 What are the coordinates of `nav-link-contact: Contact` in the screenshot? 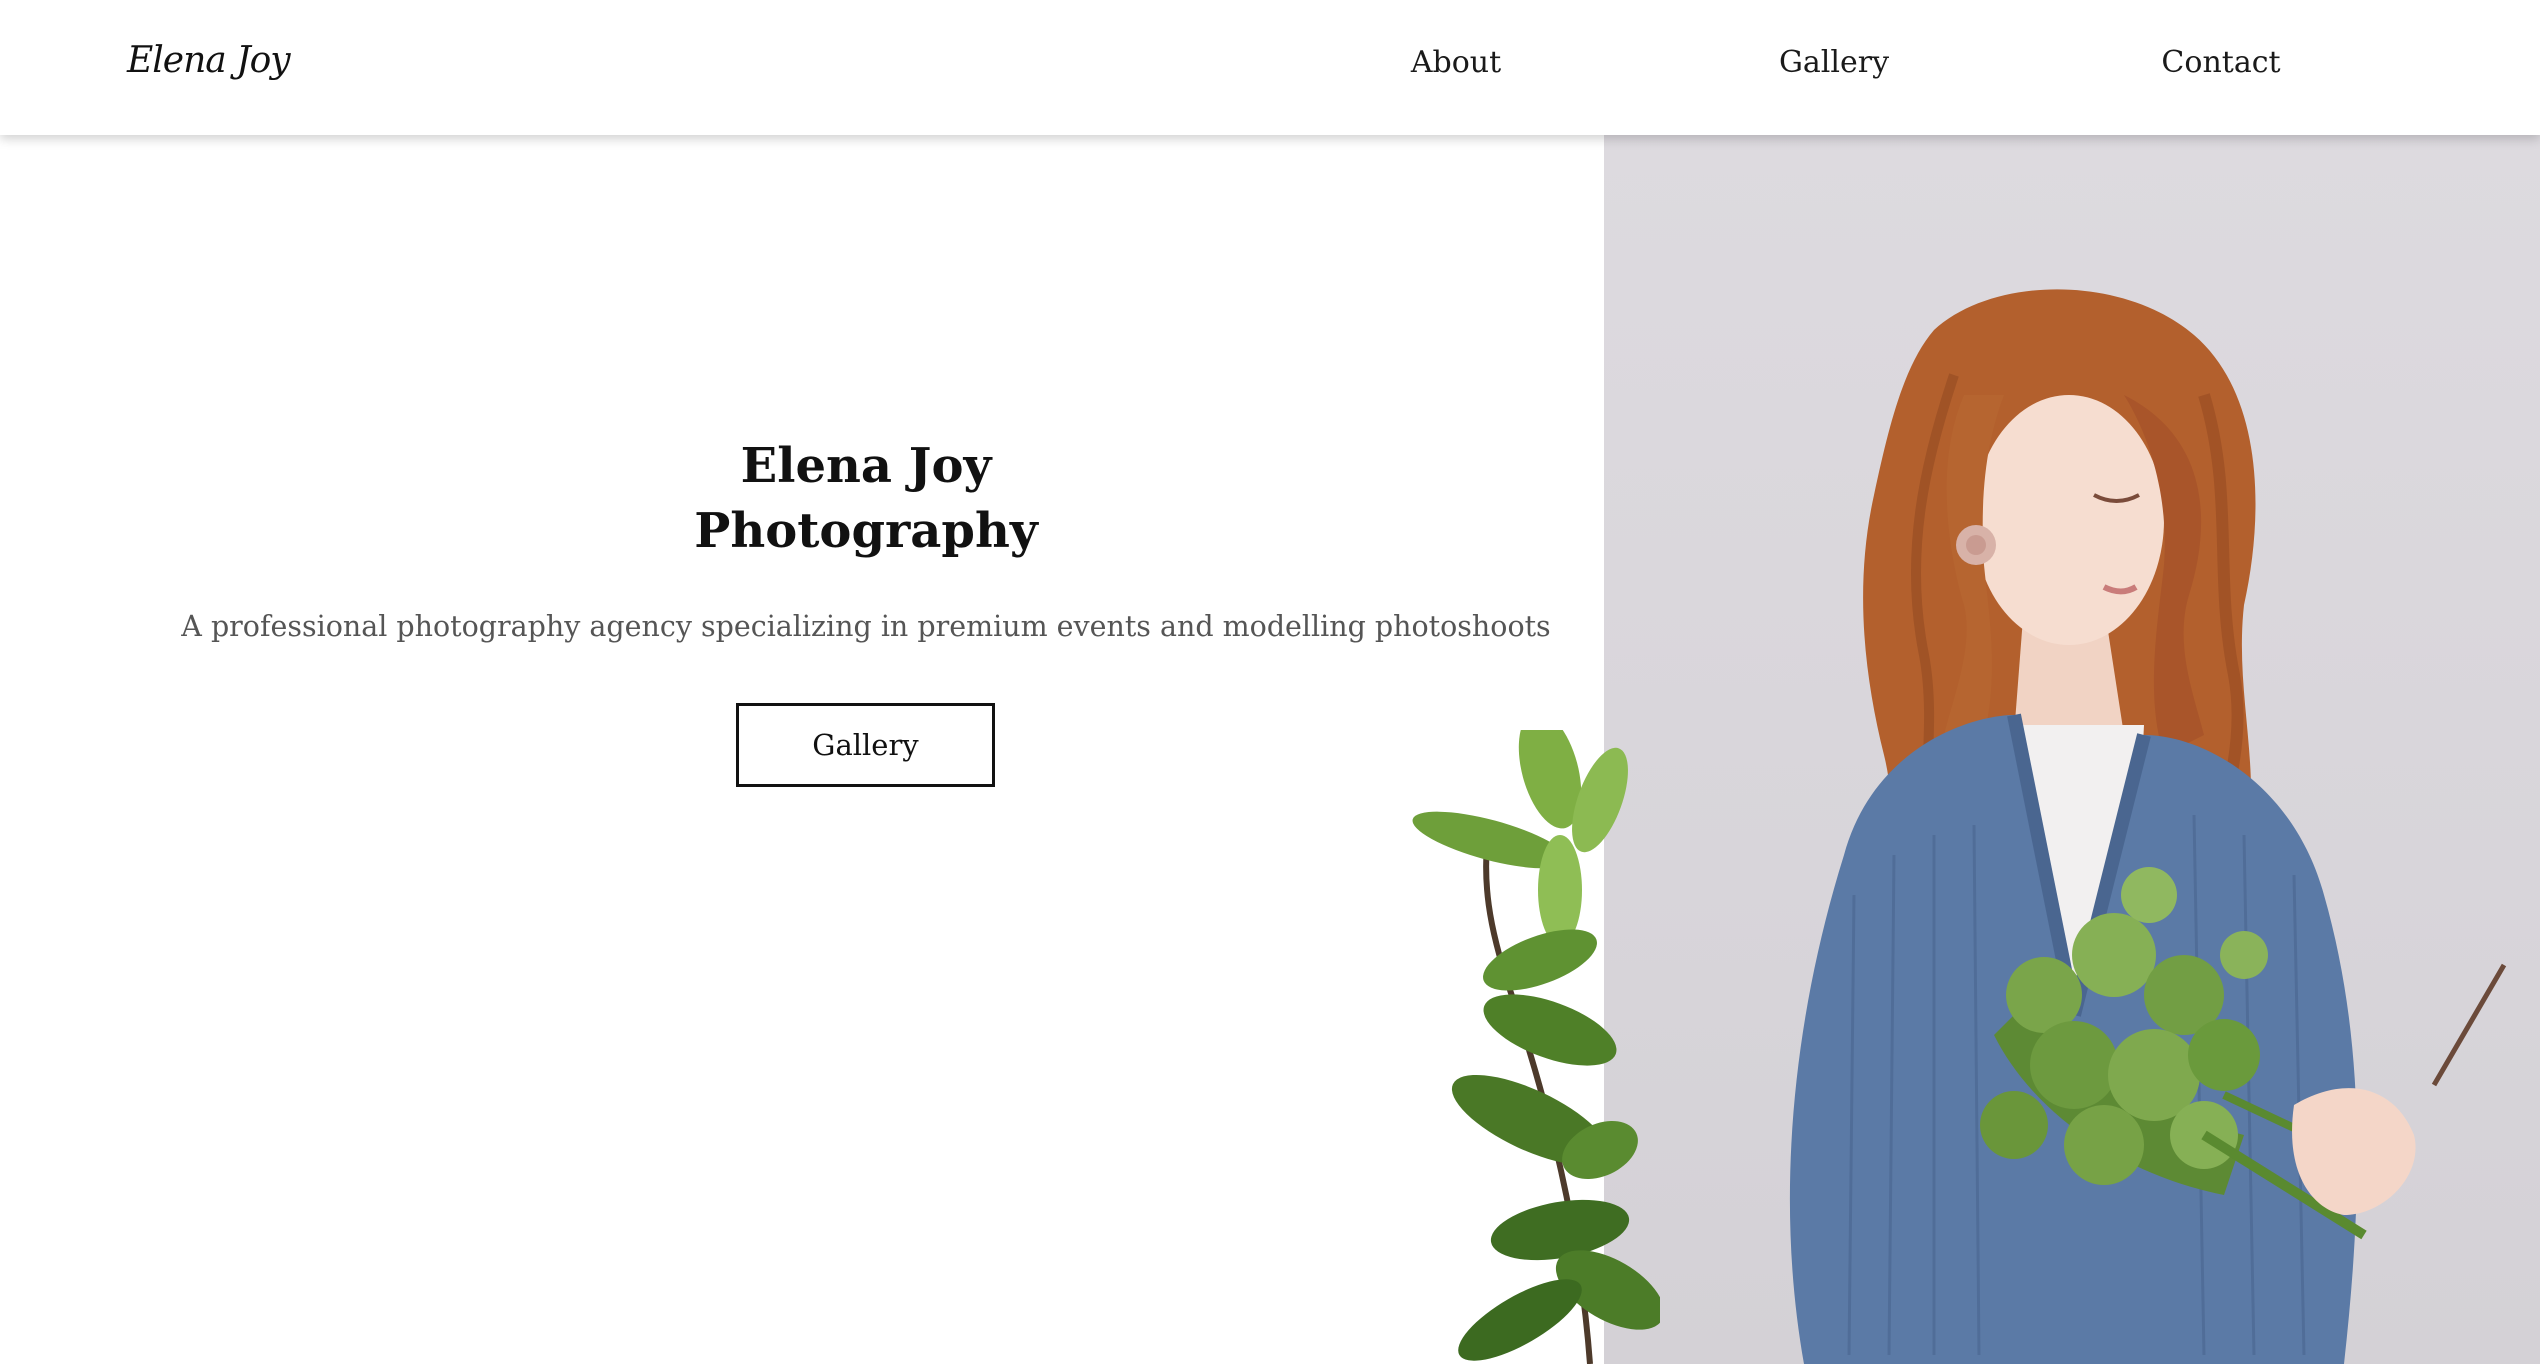 It's located at (2220, 62).